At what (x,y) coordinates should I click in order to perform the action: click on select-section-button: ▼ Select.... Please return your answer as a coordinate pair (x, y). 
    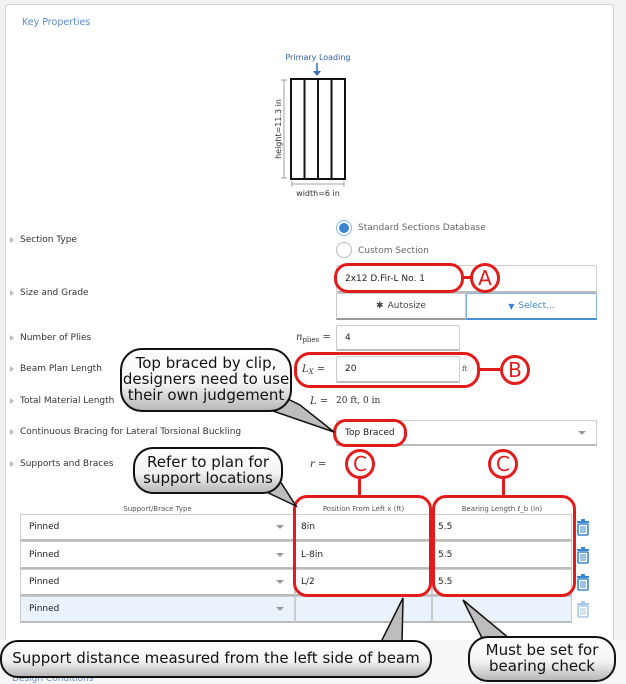
    Looking at the image, I should click on (531, 306).